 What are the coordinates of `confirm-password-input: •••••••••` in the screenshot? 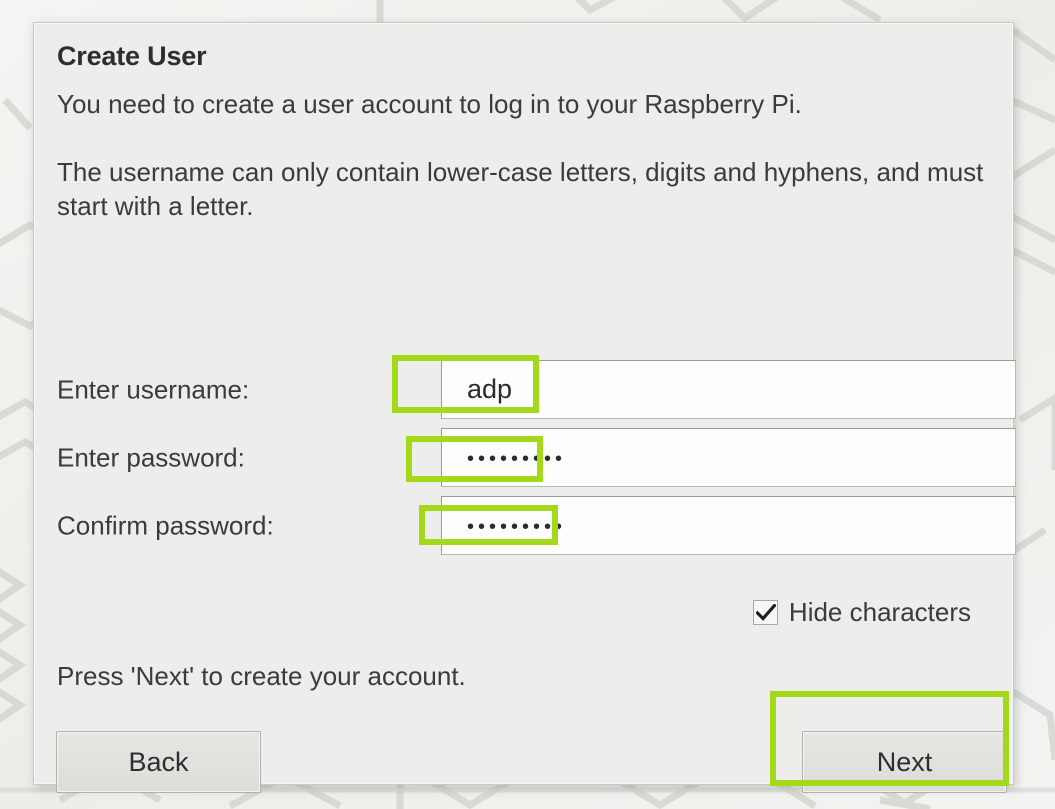 It's located at (728, 525).